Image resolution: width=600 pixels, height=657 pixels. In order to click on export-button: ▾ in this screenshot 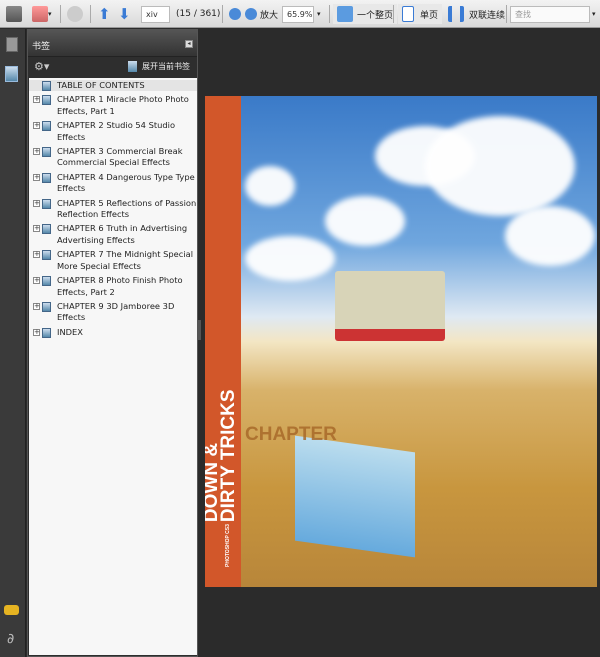, I will do `click(42, 14)`.